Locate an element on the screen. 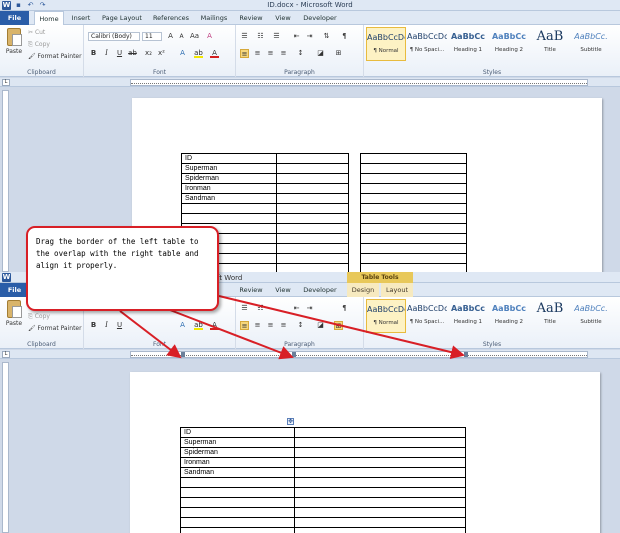  table-cell: Ironman is located at coordinates (229, 188).